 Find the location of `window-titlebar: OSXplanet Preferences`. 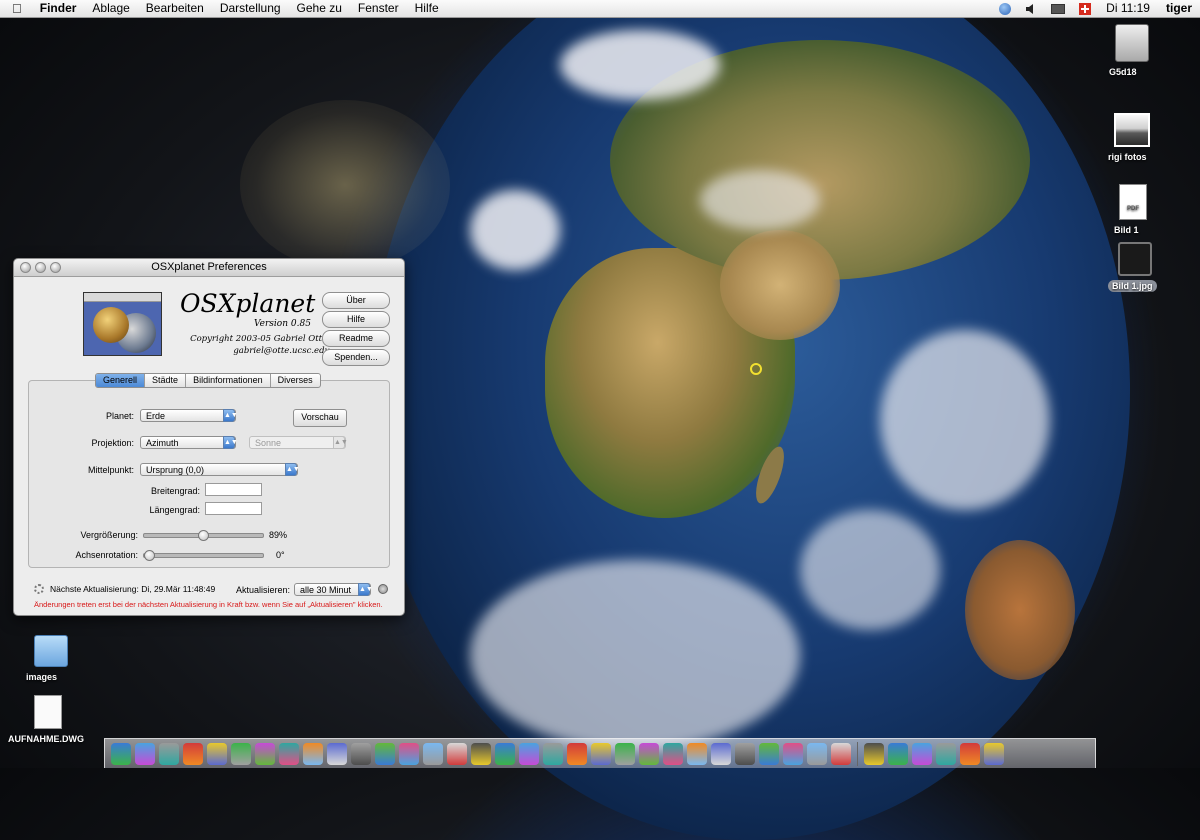

window-titlebar: OSXplanet Preferences is located at coordinates (209, 268).